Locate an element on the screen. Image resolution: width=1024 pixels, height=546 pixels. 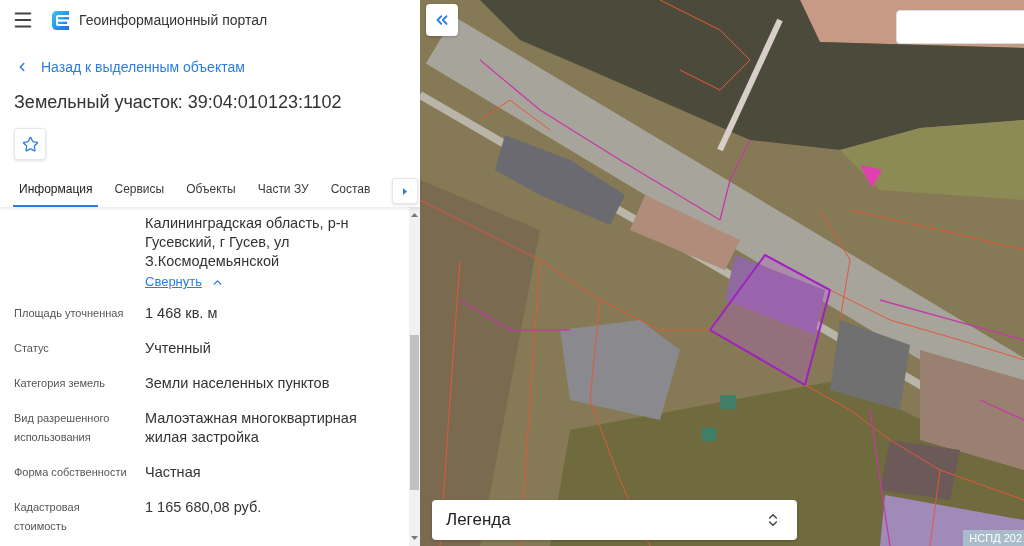
favorite-button is located at coordinates (30, 144).